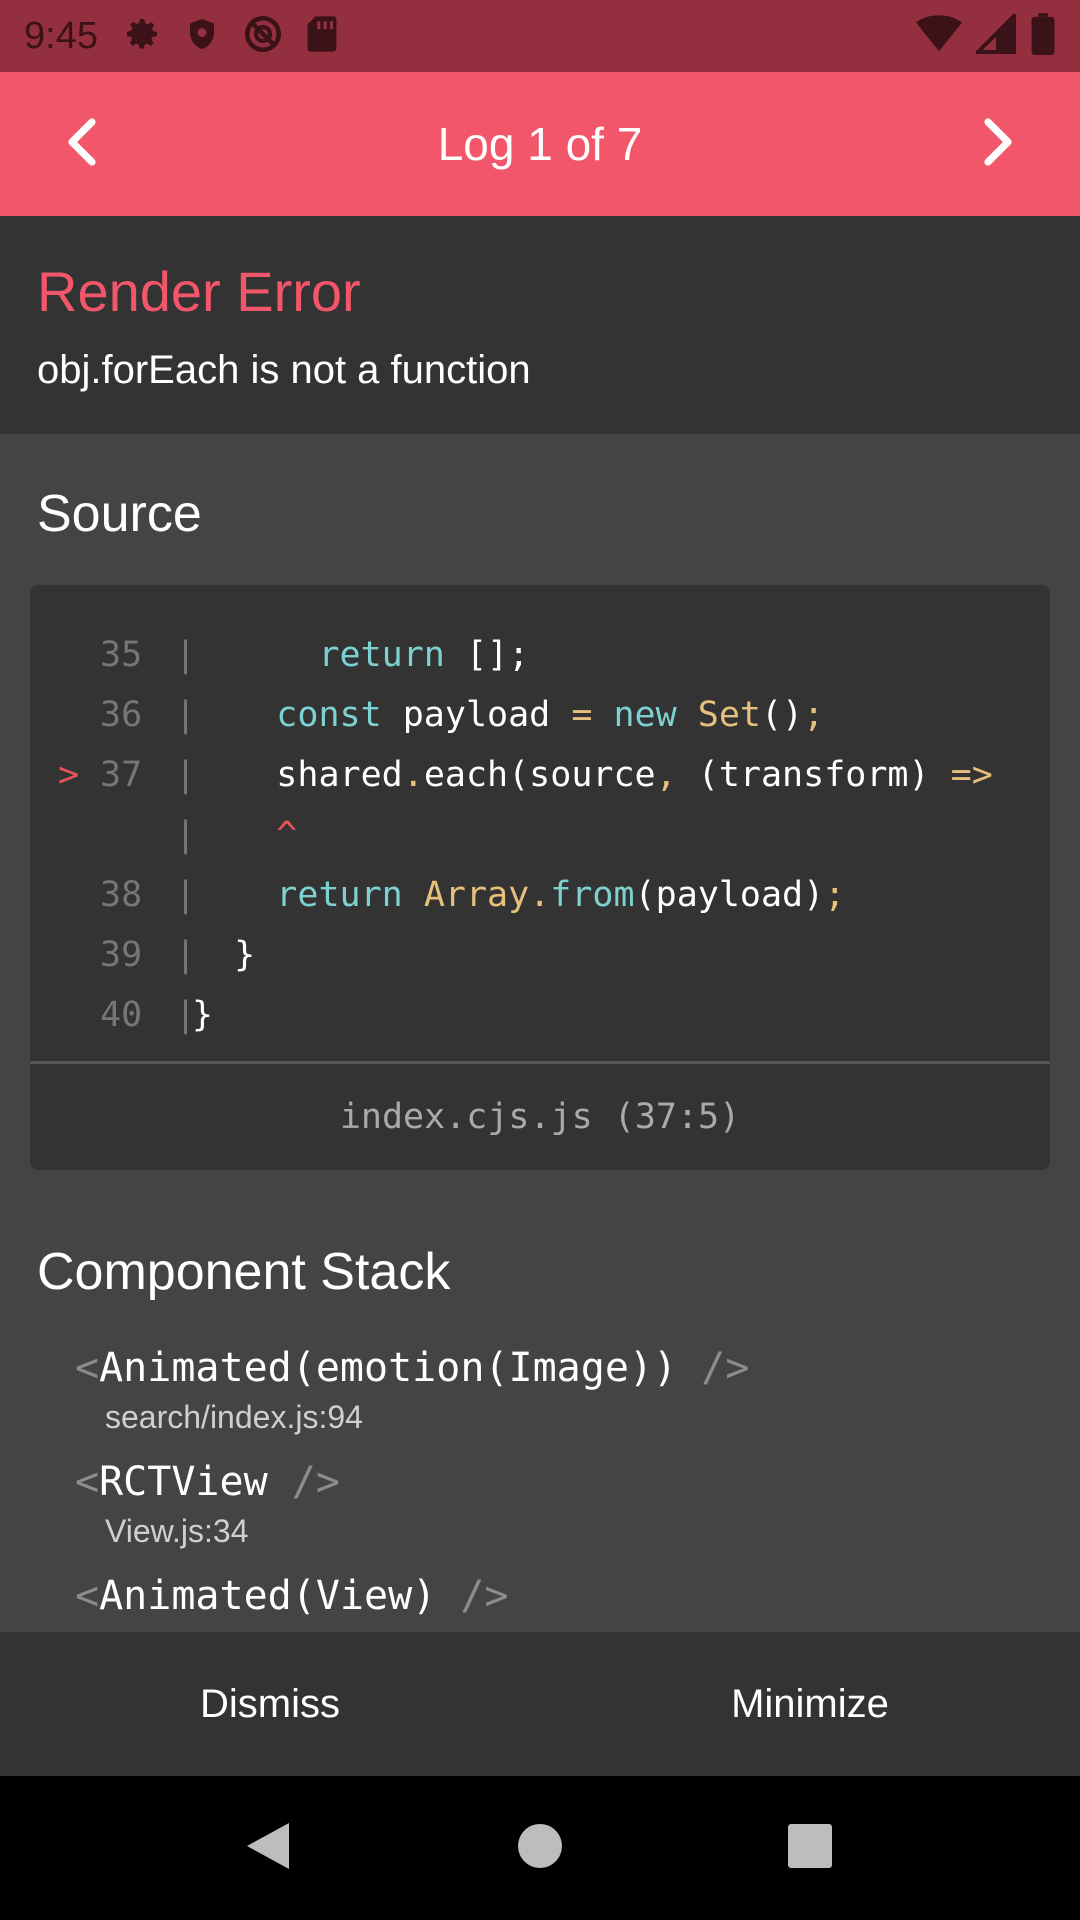  I want to click on code-line: 36 | const payload = new Set();, so click(540, 715).